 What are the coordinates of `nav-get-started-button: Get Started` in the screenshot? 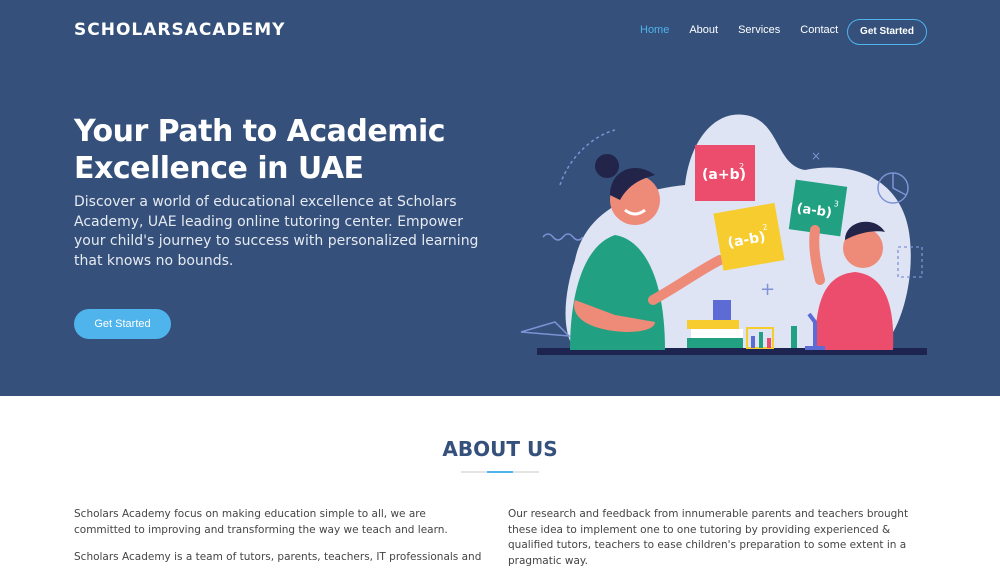 It's located at (887, 32).